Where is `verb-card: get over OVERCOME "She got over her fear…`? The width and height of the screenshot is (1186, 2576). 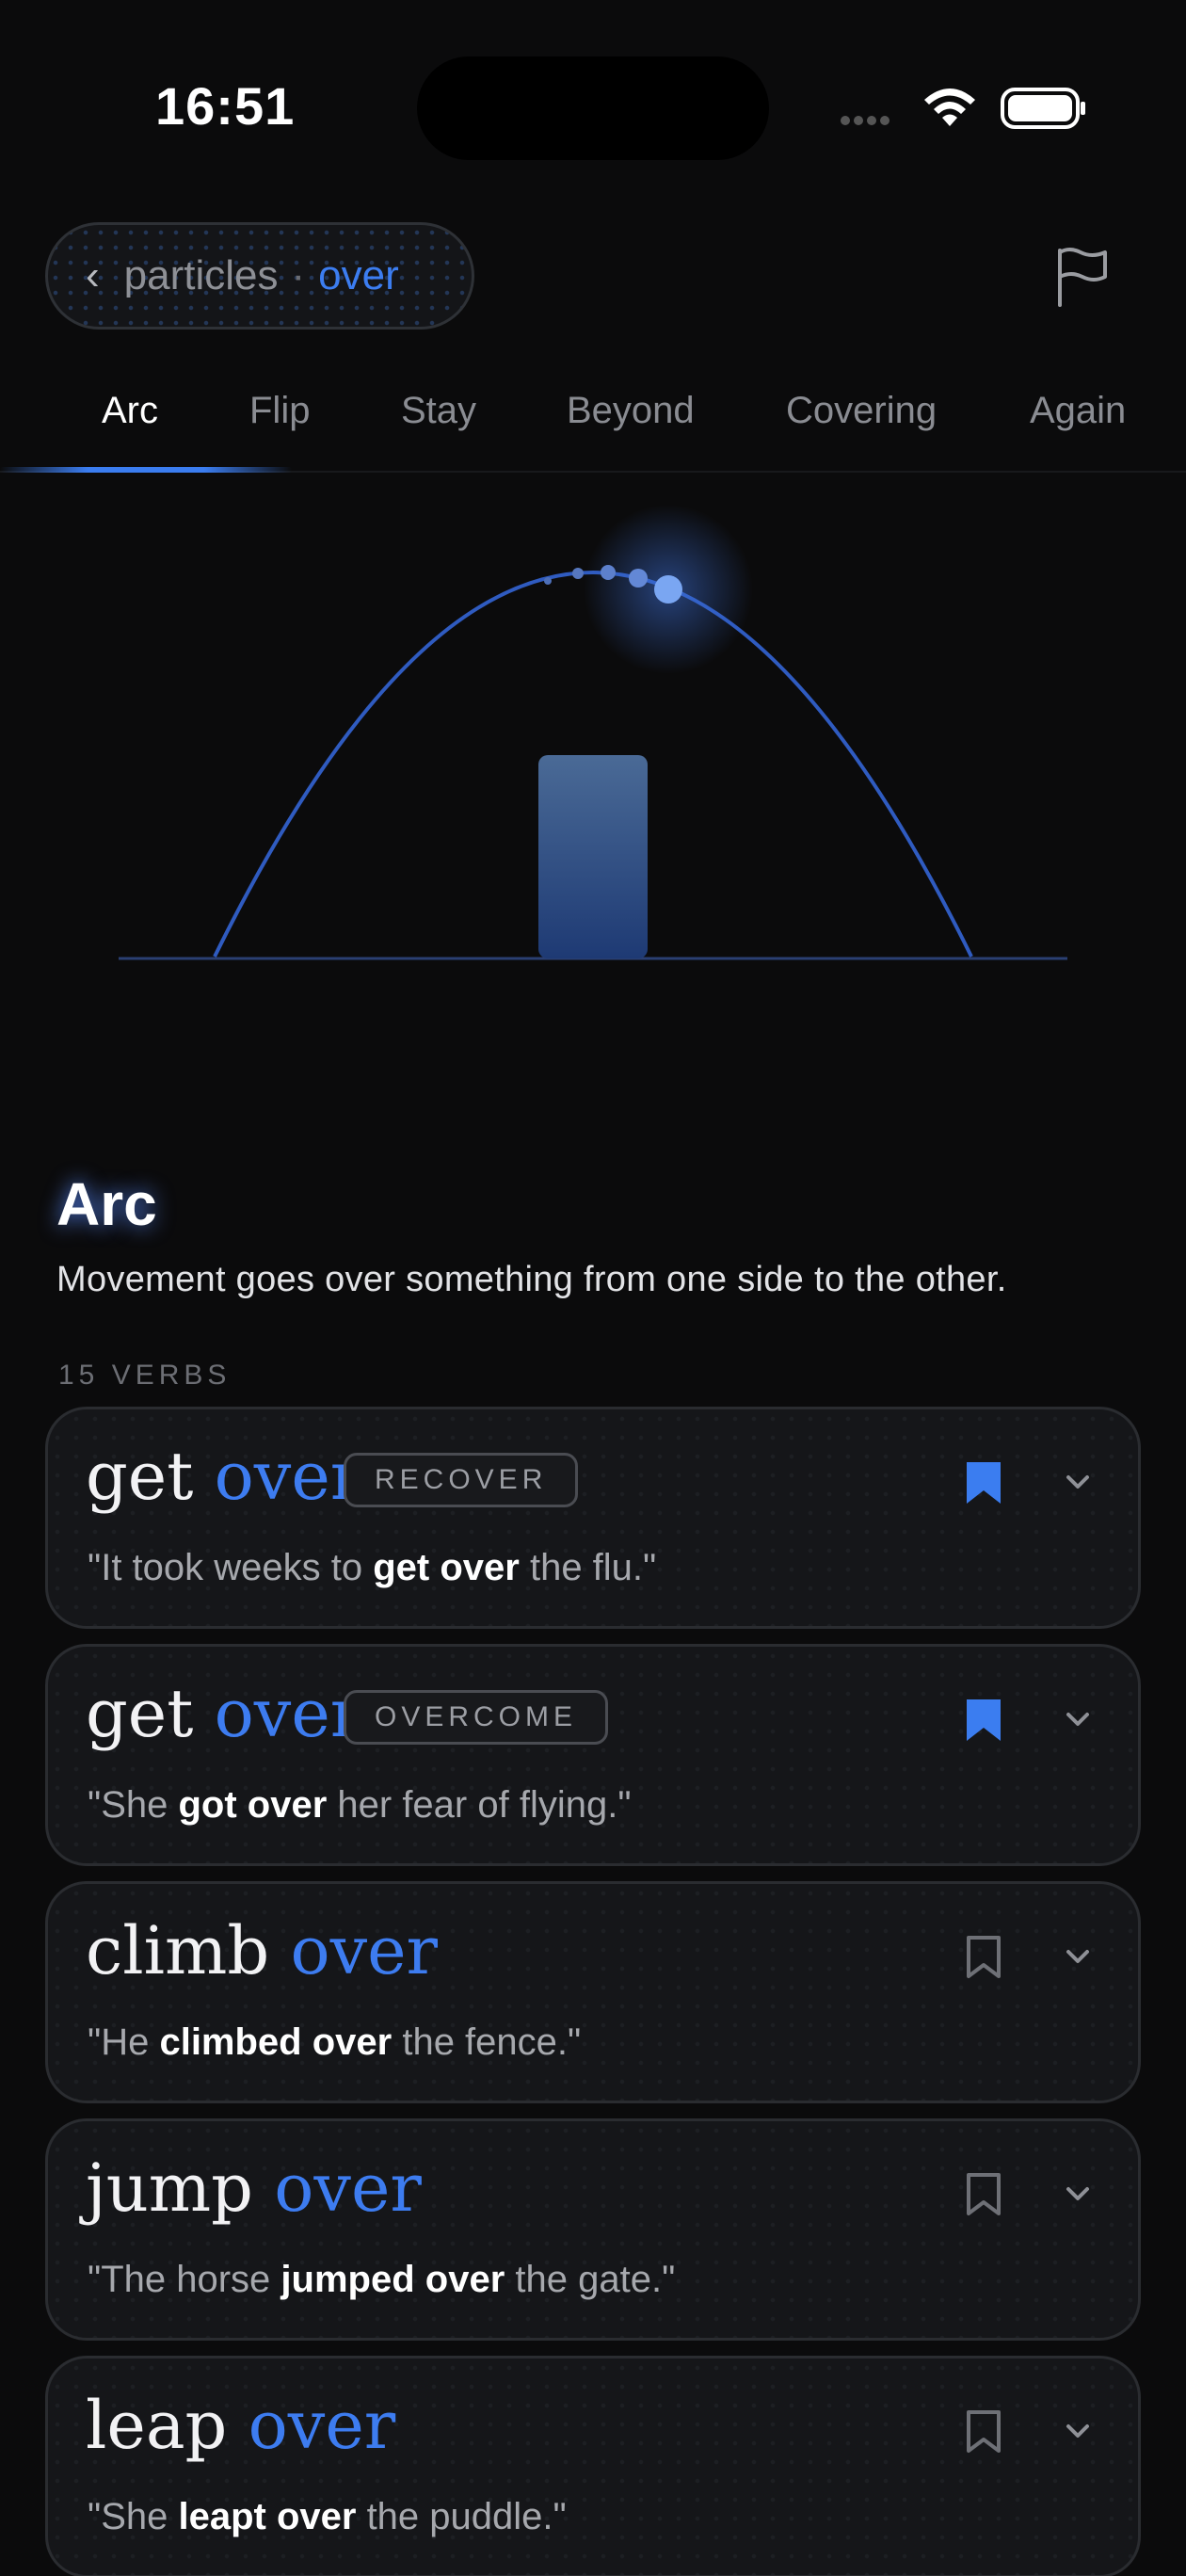 verb-card: get over OVERCOME "She got over her fear… is located at coordinates (593, 1755).